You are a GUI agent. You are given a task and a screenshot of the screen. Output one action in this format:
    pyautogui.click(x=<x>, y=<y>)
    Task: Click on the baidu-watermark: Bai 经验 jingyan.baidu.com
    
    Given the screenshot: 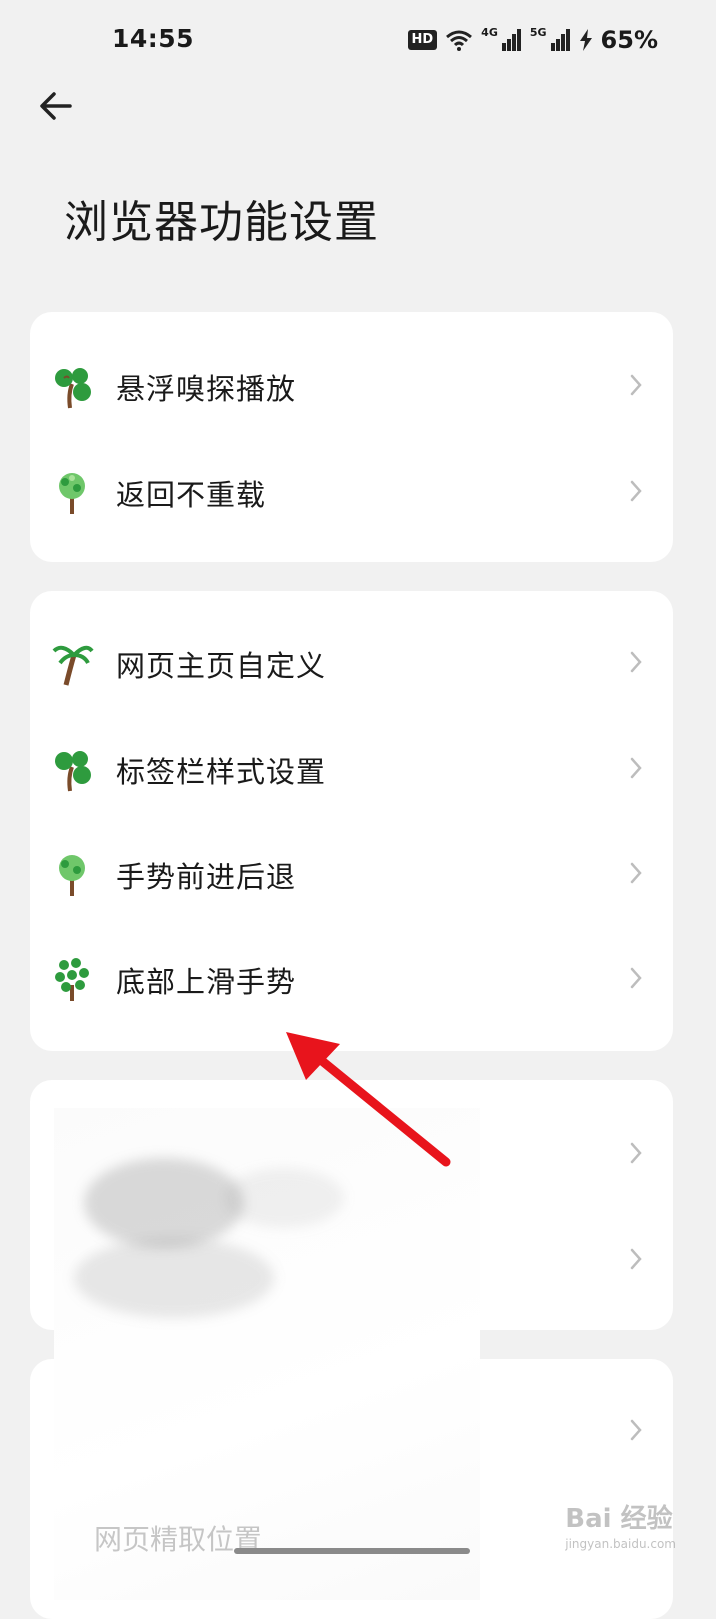 What is the action you would take?
    pyautogui.click(x=620, y=1524)
    